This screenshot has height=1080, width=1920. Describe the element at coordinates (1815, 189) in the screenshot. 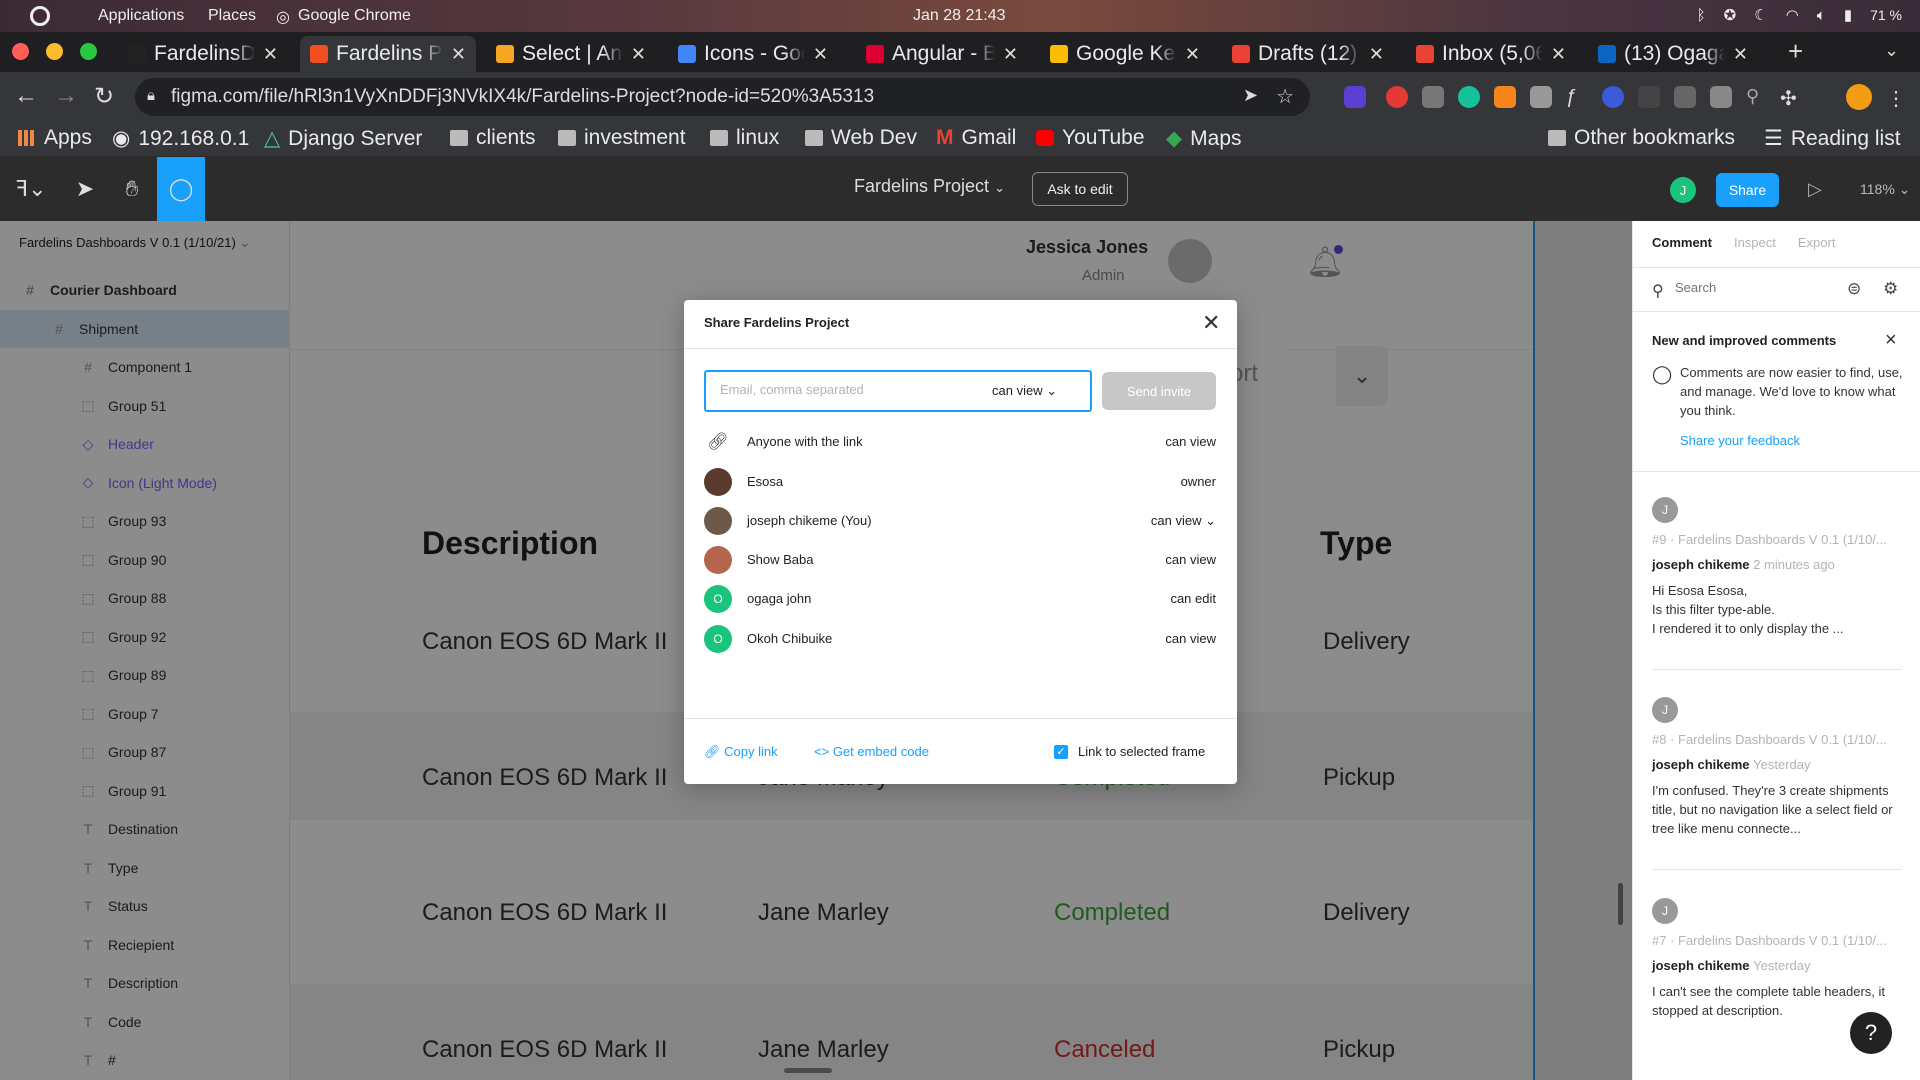

I see `present-icon: ▷` at that location.